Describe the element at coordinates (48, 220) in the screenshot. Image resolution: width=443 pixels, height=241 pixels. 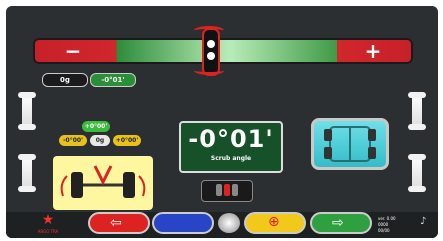
I see `star-logo-icon: ★` at that location.